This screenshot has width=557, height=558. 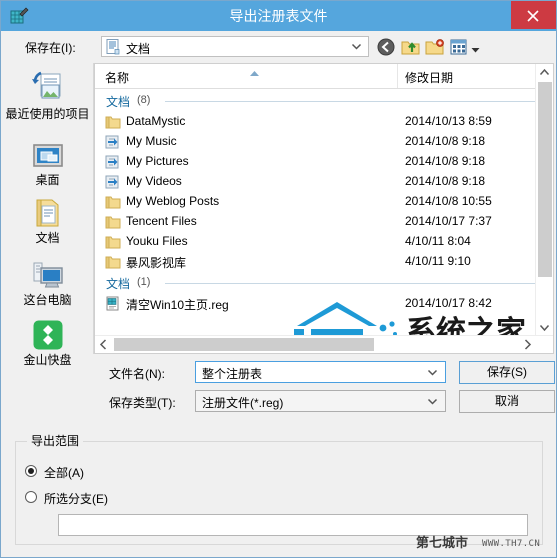 I want to click on file-date: 2014/10/17 8:42, so click(x=448, y=303).